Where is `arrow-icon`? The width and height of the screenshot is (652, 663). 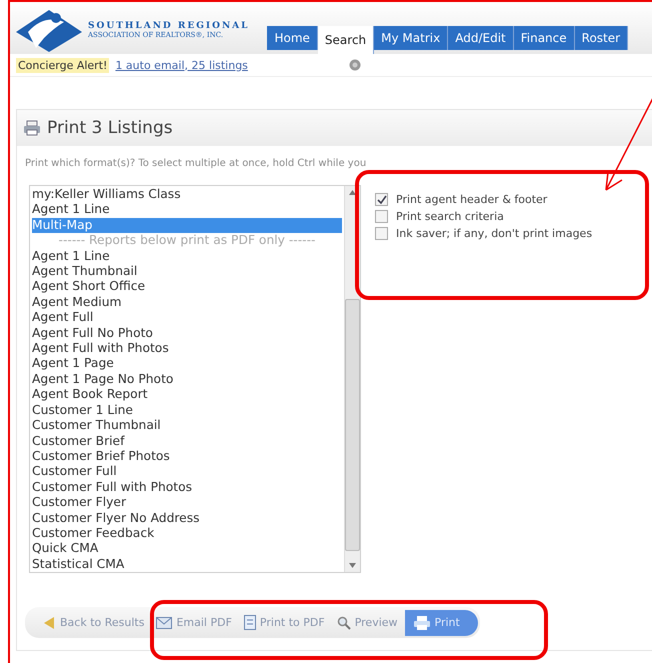
arrow-icon is located at coordinates (49, 623).